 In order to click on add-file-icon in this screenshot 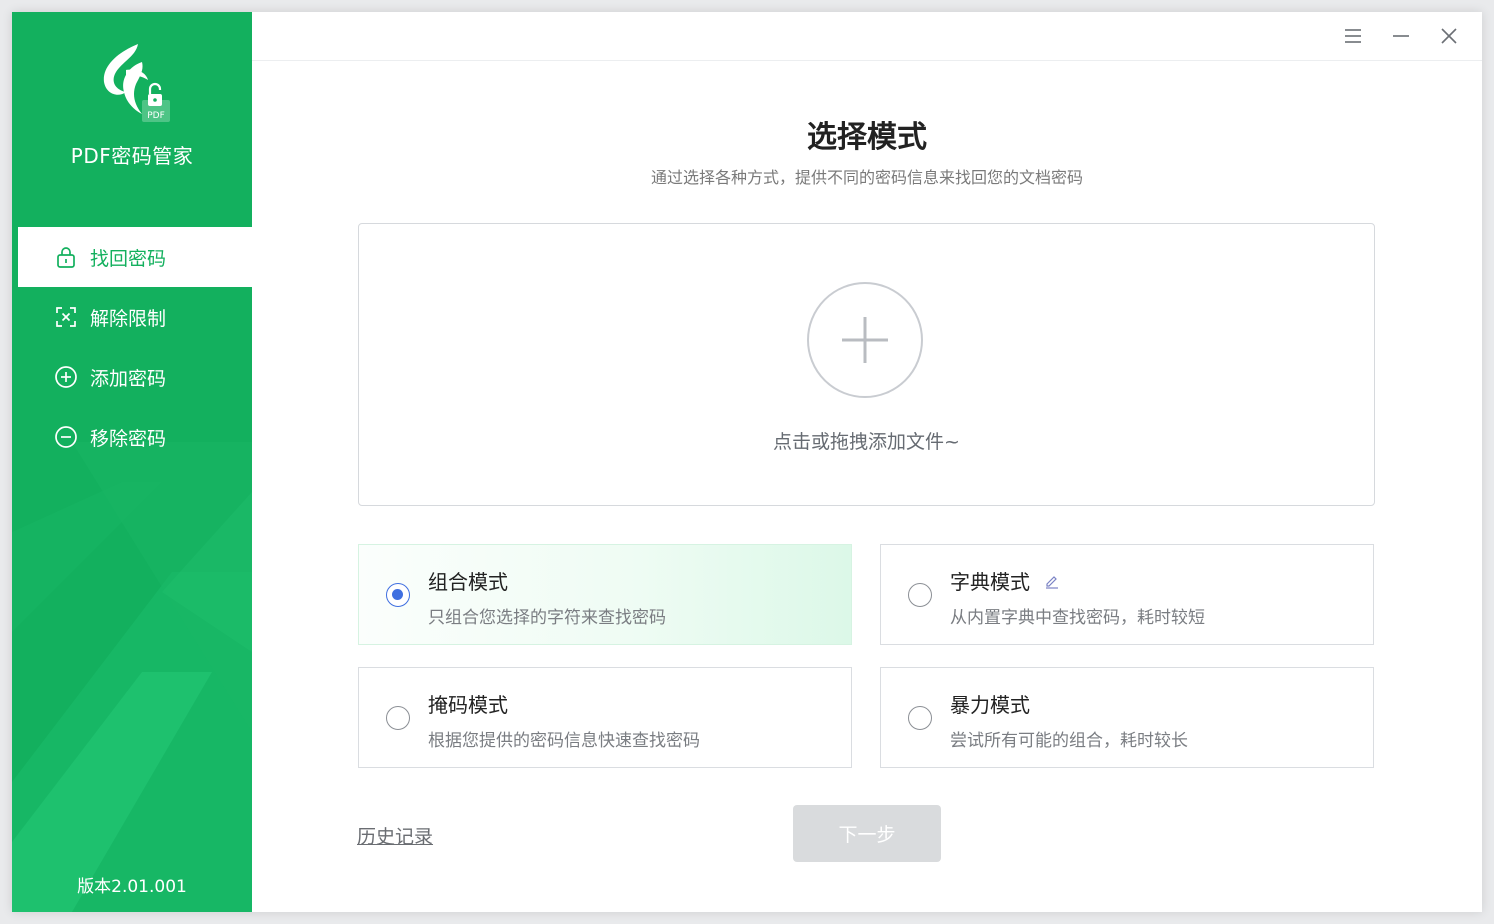, I will do `click(865, 340)`.